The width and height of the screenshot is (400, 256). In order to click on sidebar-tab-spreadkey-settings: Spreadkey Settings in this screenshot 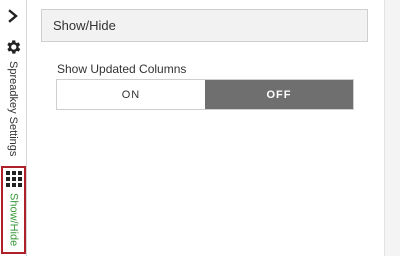, I will do `click(13, 98)`.